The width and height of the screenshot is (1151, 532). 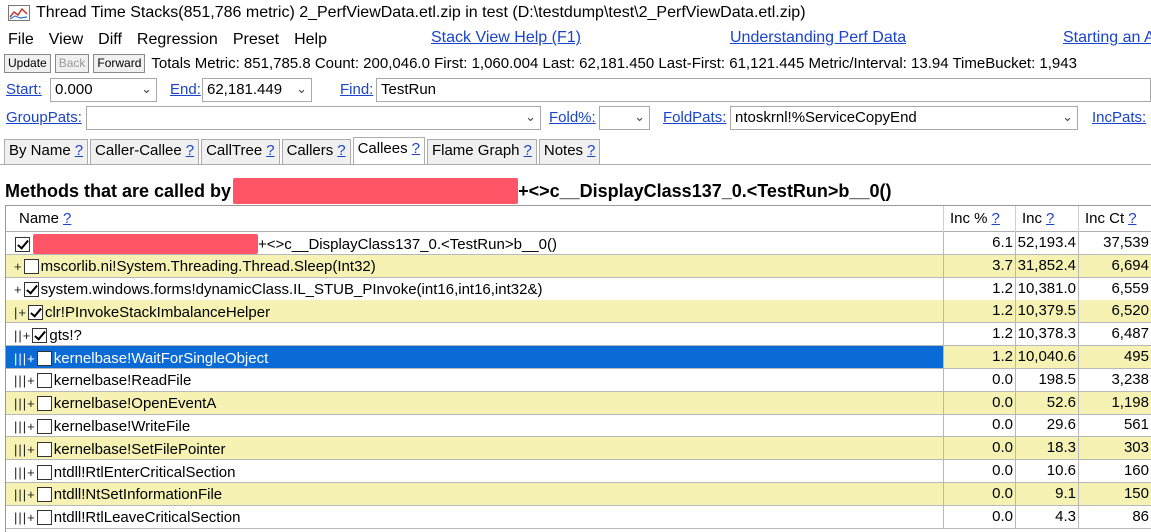 What do you see at coordinates (569, 151) in the screenshot?
I see `tab-notes: Notes?` at bounding box center [569, 151].